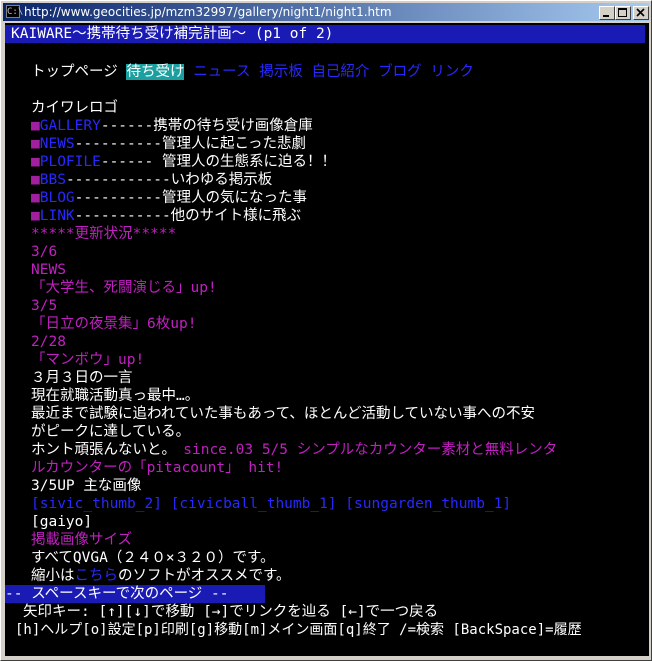  I want to click on nav-link-wallpaper: 待ち受け, so click(155, 72).